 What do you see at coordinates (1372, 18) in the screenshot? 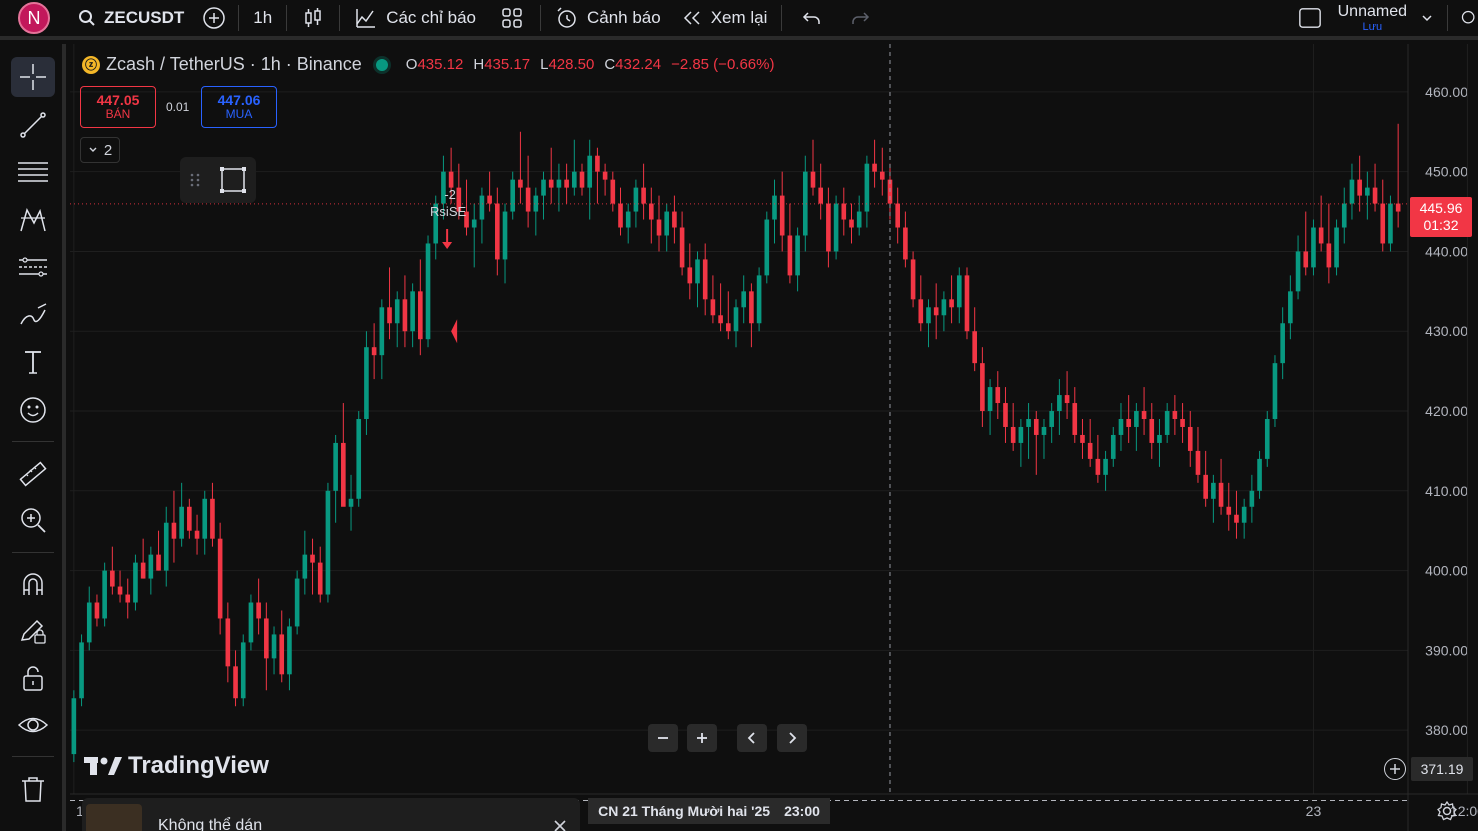
I see `layout-name-button: Unnamed Lưu` at bounding box center [1372, 18].